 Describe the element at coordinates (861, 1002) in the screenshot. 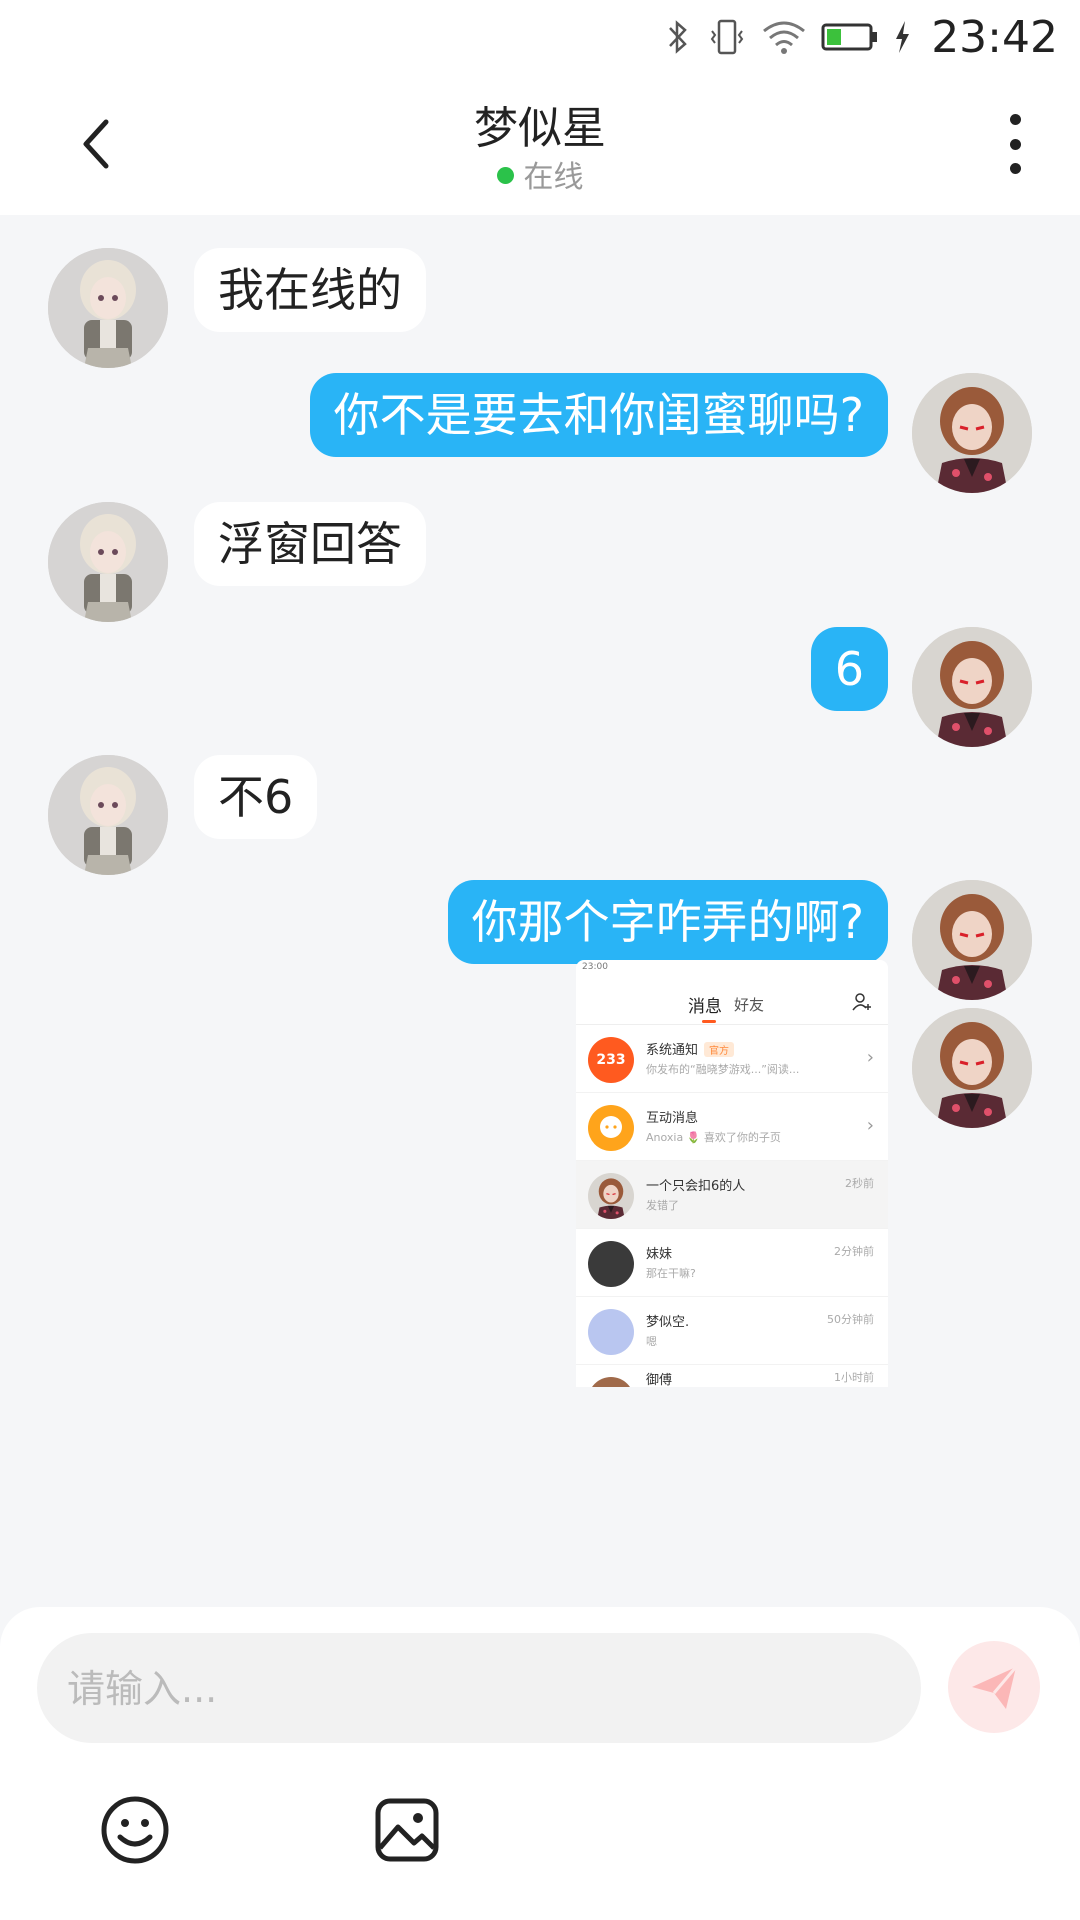

I see `add-user-icon` at that location.